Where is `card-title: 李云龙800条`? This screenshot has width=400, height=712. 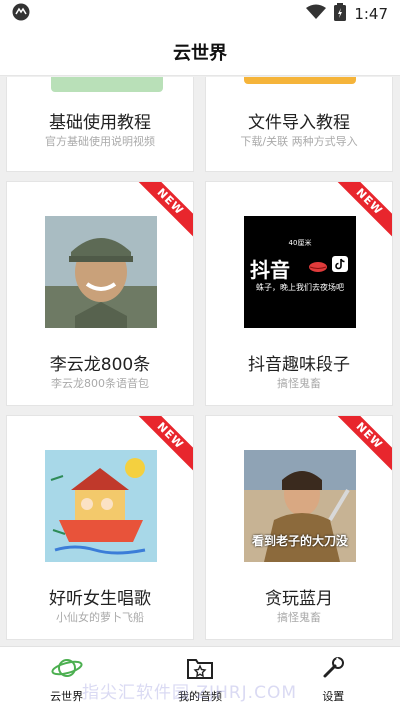
card-title: 李云龙800条 is located at coordinates (100, 365).